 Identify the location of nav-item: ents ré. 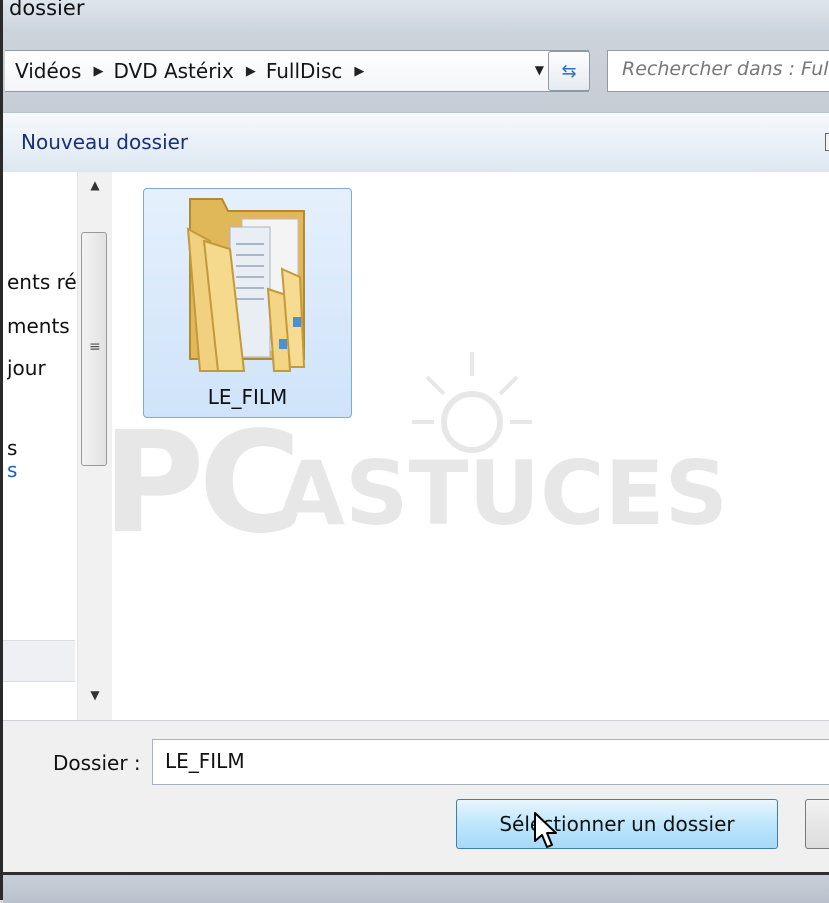
(42, 282).